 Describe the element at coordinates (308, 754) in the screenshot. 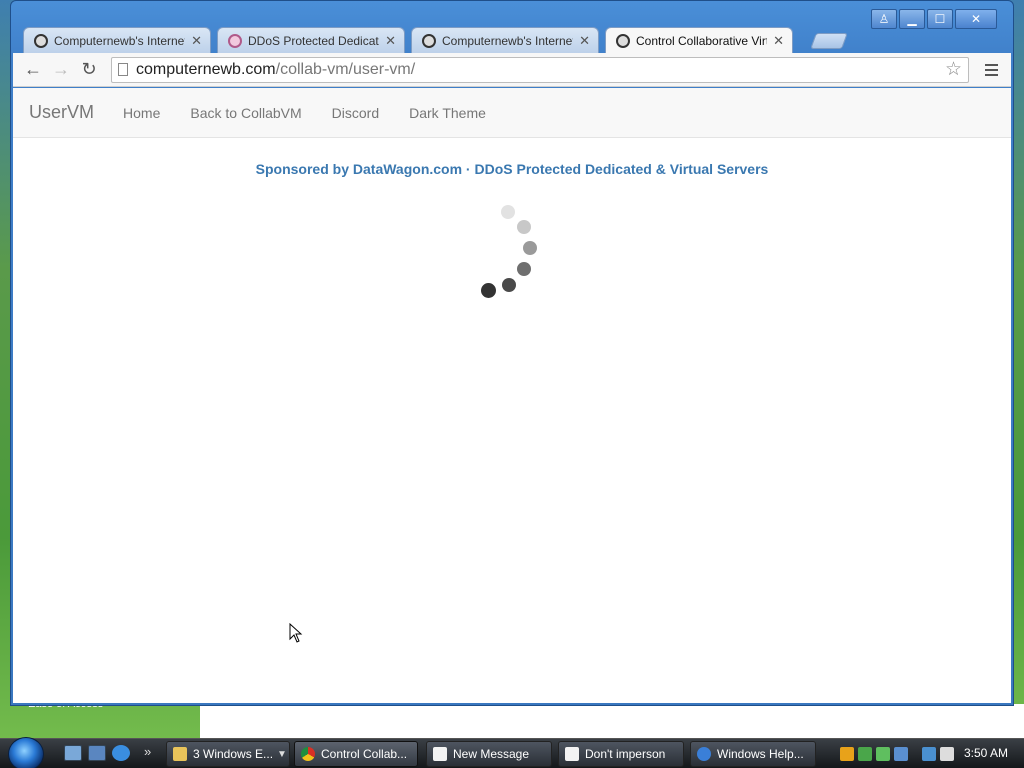

I see `chrome-icon` at that location.